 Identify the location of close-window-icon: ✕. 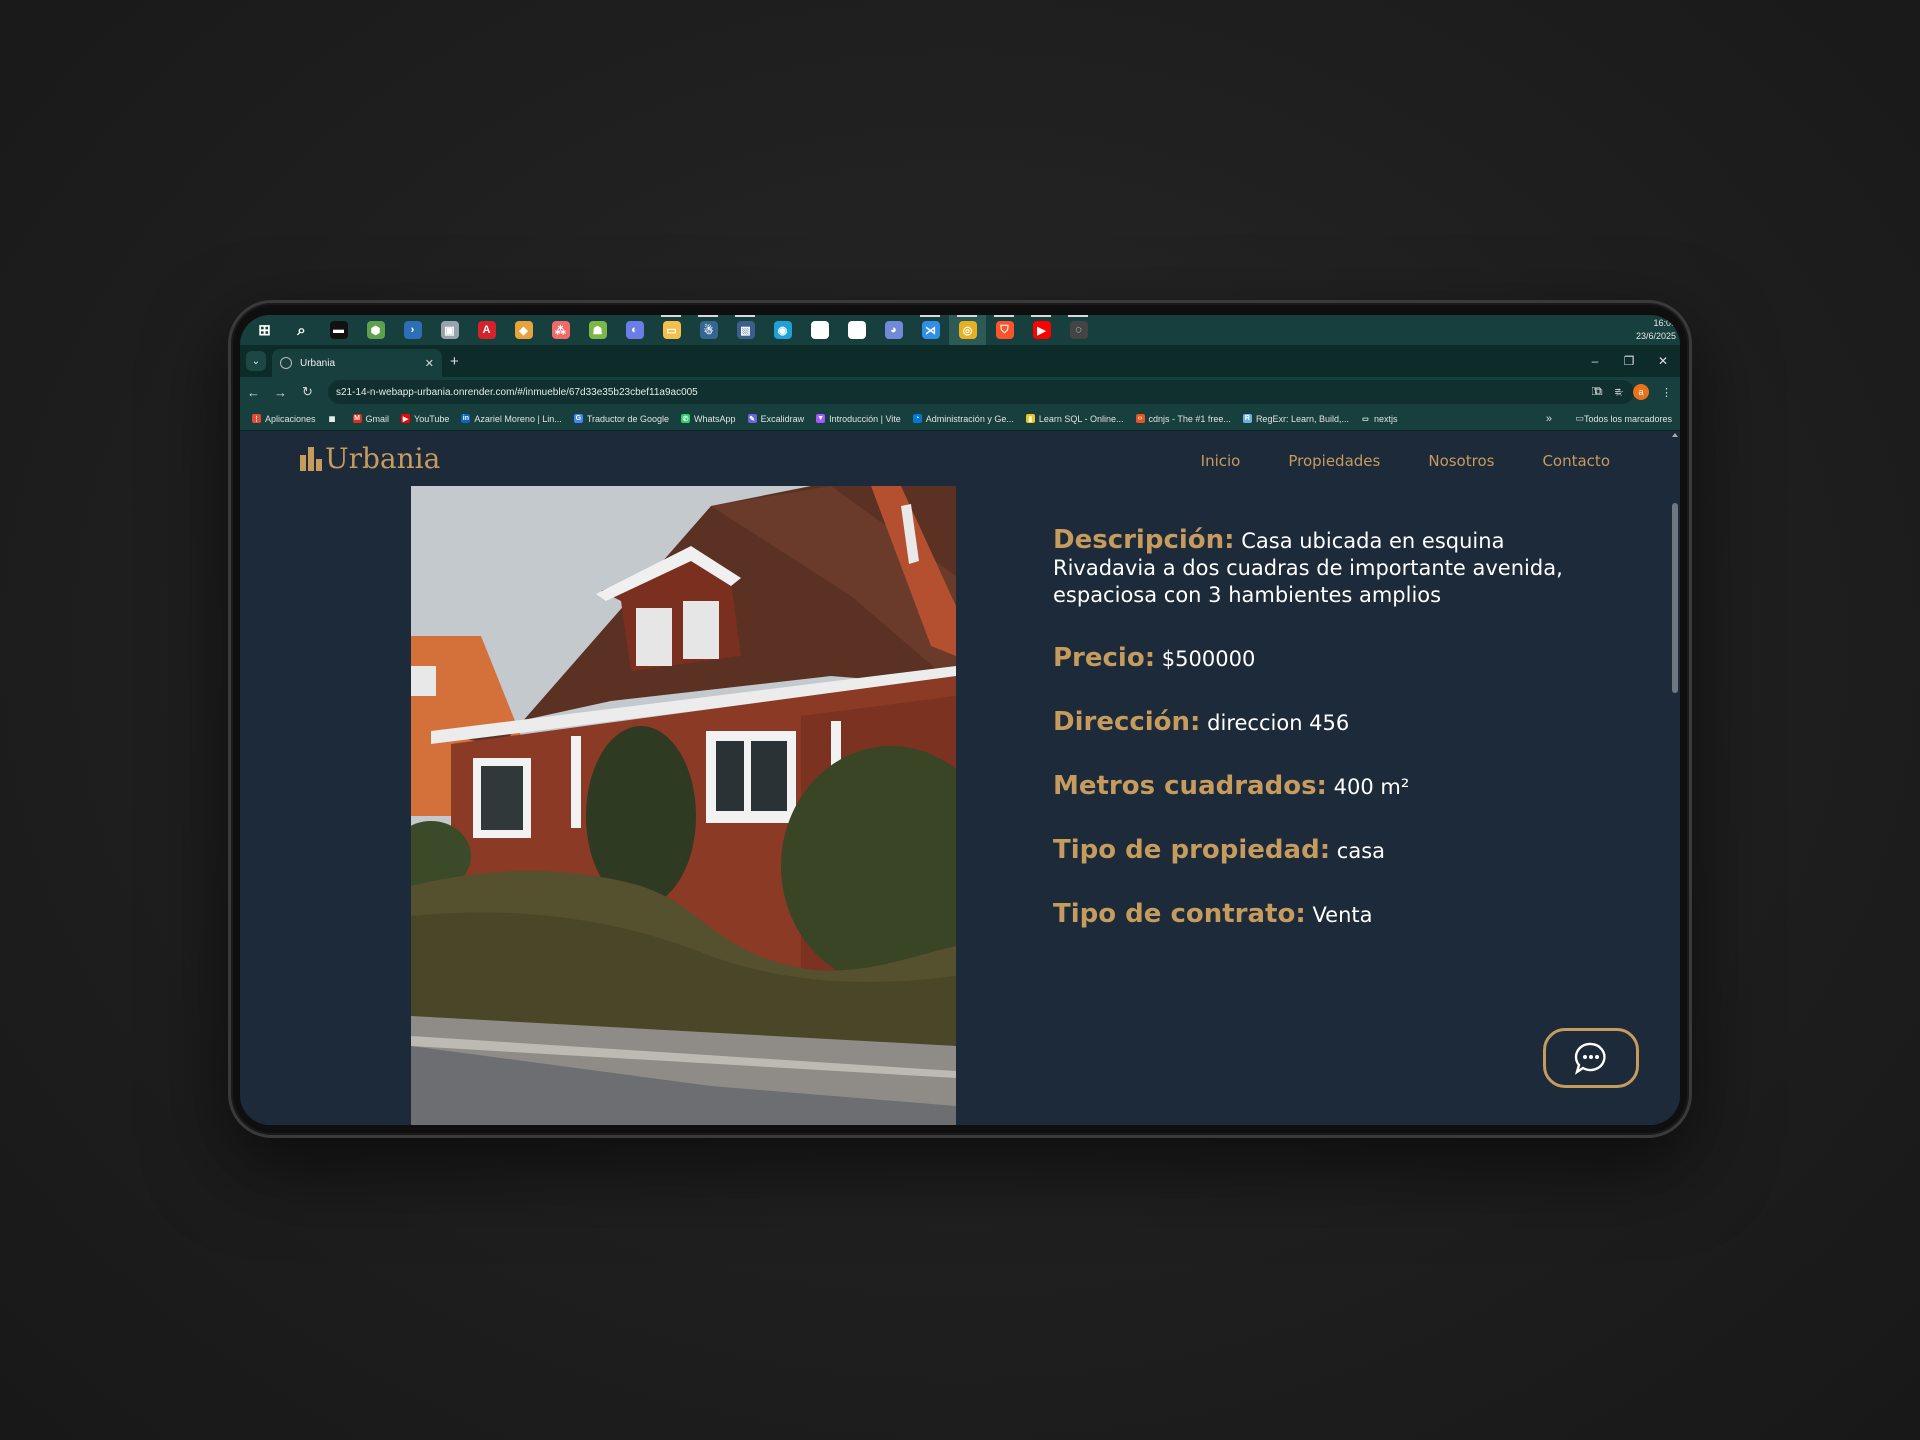
(1663, 361).